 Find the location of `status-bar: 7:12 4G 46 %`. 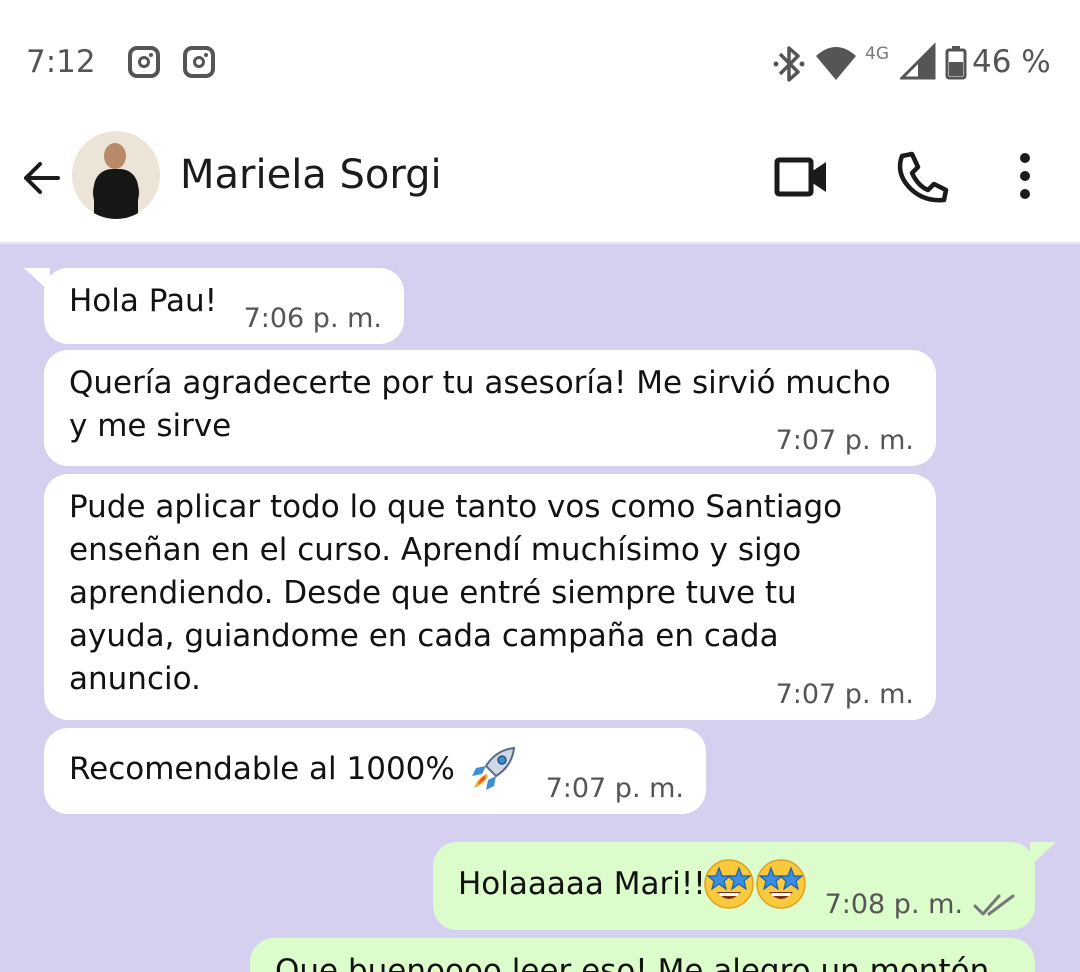

status-bar: 7:12 4G 46 % is located at coordinates (540, 60).